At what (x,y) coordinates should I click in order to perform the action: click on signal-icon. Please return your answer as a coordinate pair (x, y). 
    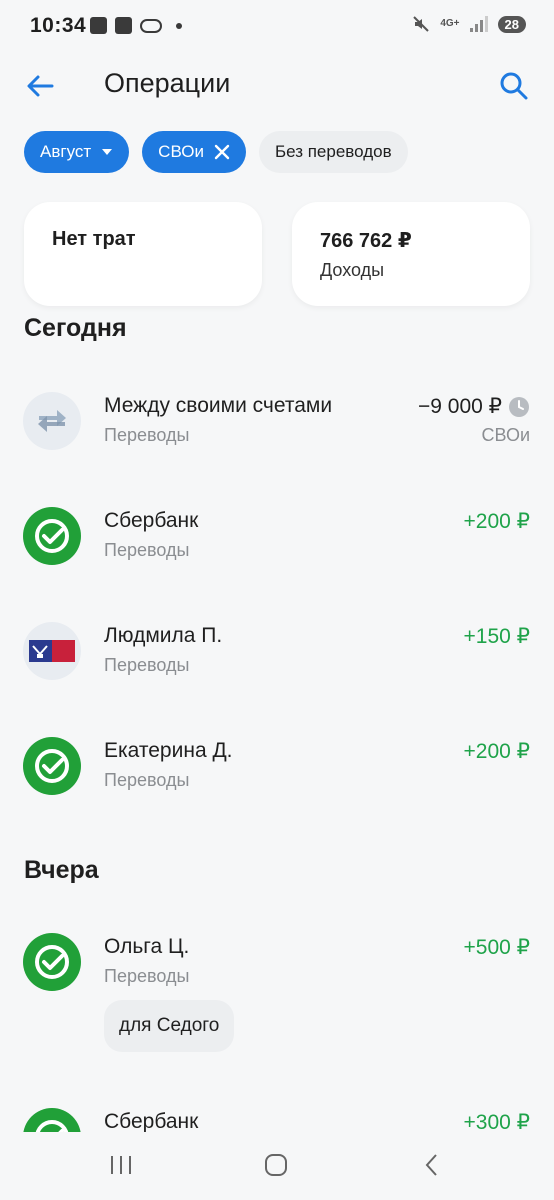
    Looking at the image, I should click on (478, 24).